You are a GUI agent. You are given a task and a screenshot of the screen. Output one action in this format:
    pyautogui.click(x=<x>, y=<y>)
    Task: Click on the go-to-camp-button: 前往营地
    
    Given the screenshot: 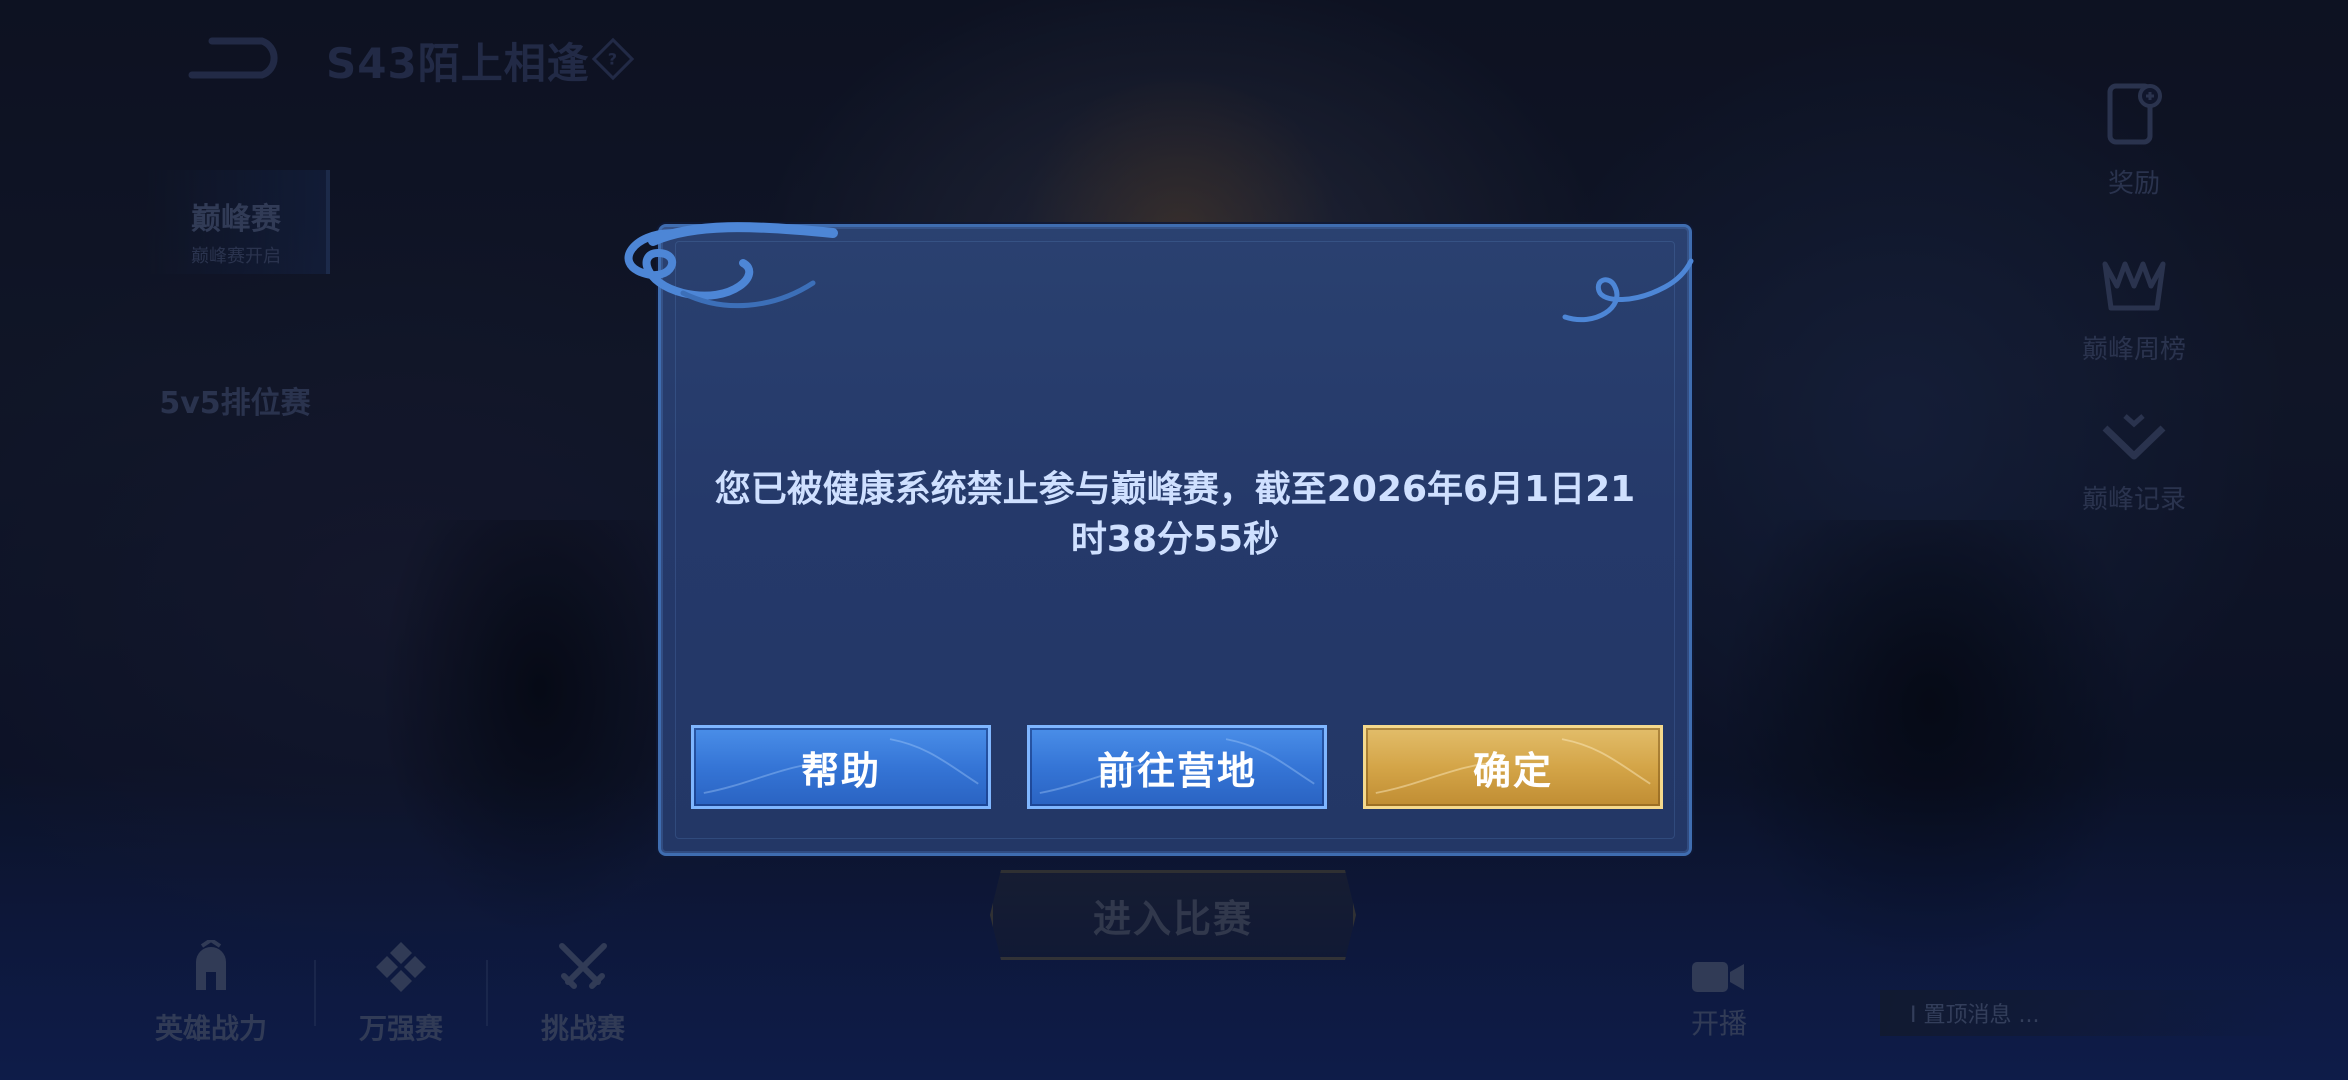 What is the action you would take?
    pyautogui.click(x=1177, y=767)
    